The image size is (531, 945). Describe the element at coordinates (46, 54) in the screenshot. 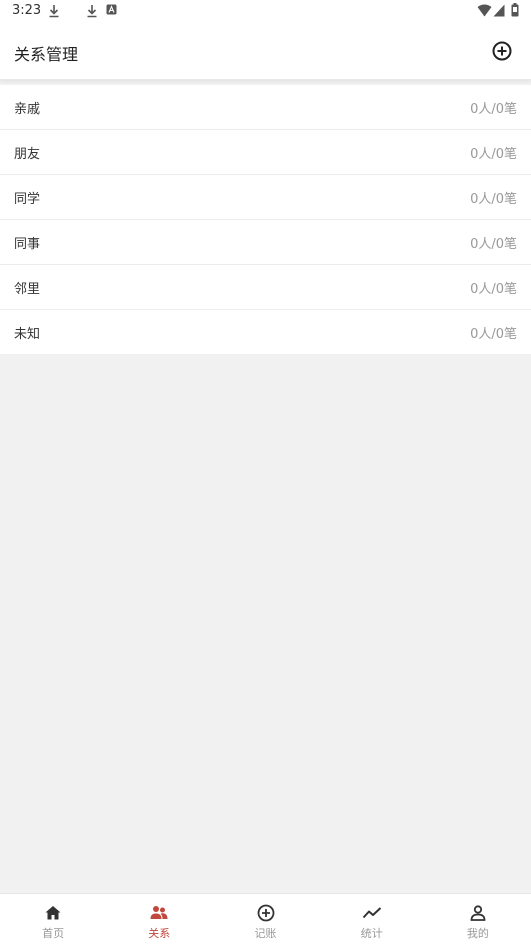

I see `page-title: 关系管理` at that location.